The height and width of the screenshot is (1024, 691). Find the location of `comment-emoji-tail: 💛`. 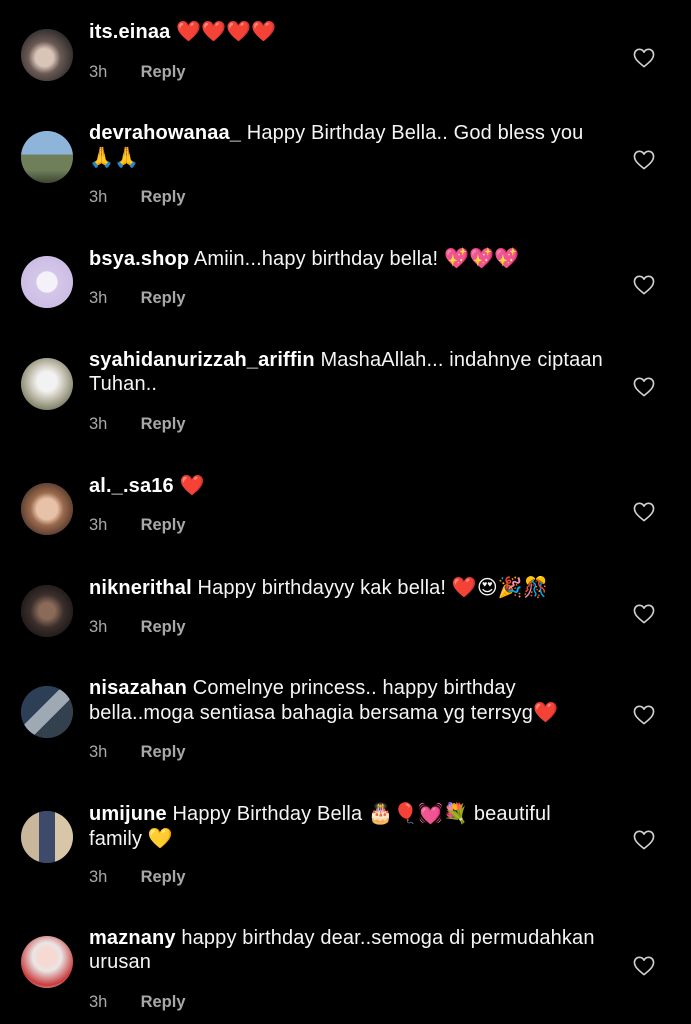

comment-emoji-tail: 💛 is located at coordinates (160, 838).